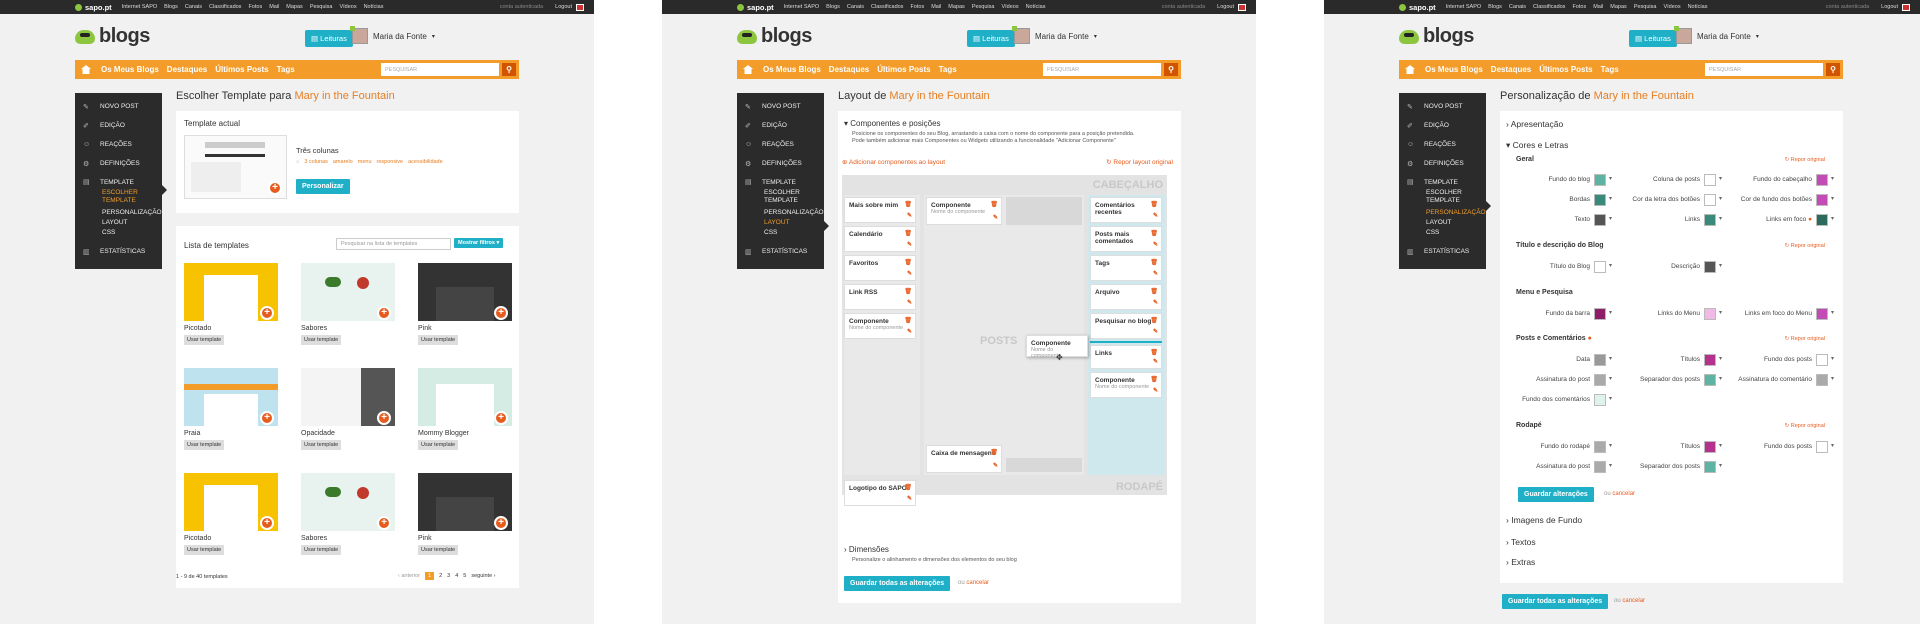  I want to click on reset-layout-link: ↻ Repor layout original, so click(1139, 162).